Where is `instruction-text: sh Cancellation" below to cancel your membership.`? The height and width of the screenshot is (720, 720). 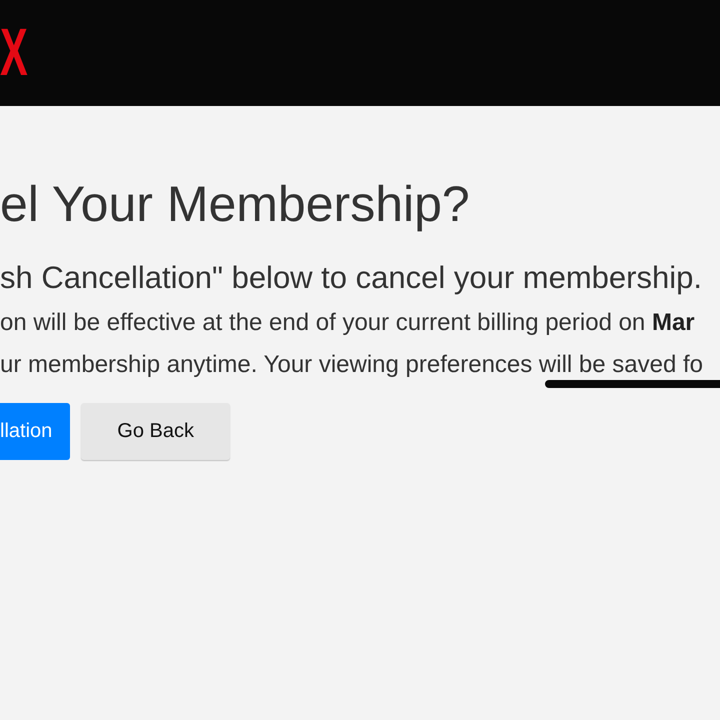 instruction-text: sh Cancellation" below to cancel your membership. is located at coordinates (351, 278).